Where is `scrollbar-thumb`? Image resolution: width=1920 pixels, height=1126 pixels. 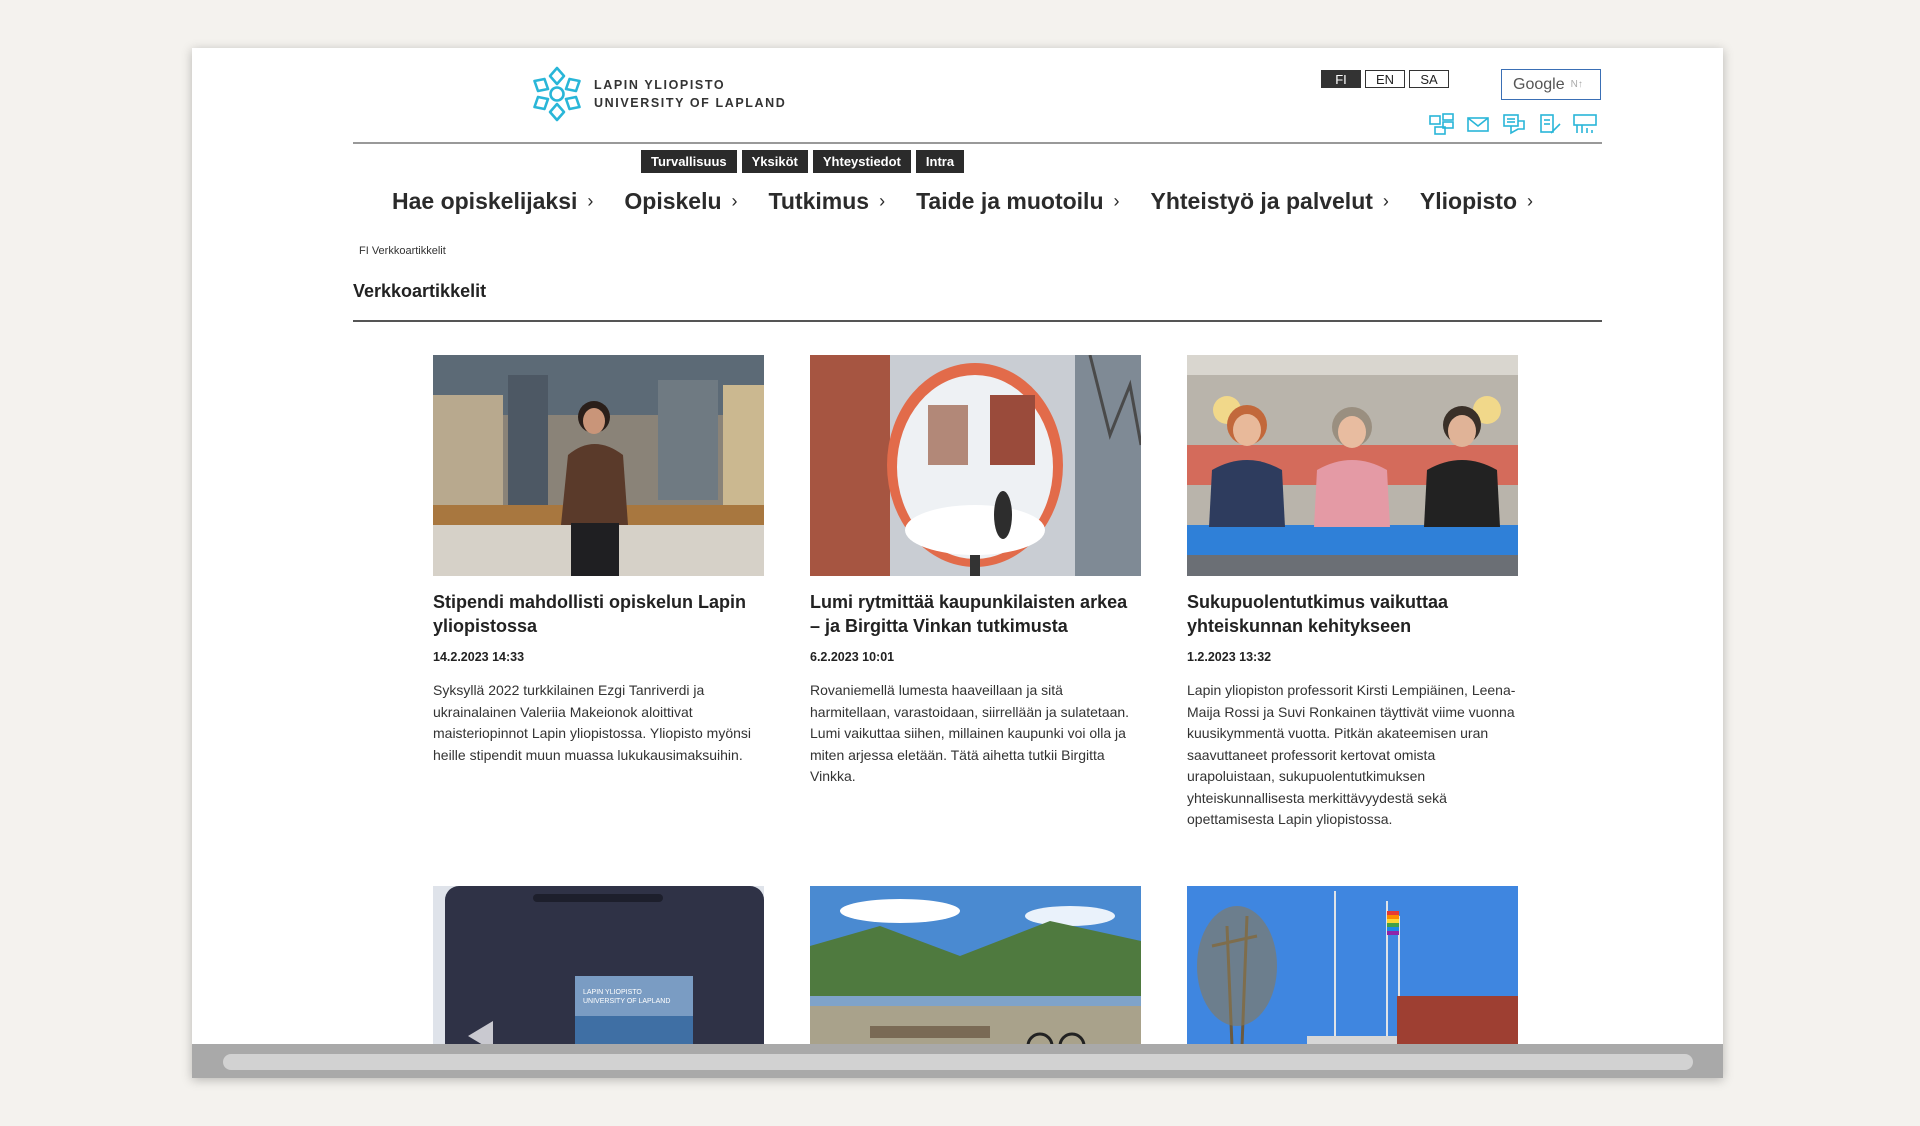
scrollbar-thumb is located at coordinates (958, 1062).